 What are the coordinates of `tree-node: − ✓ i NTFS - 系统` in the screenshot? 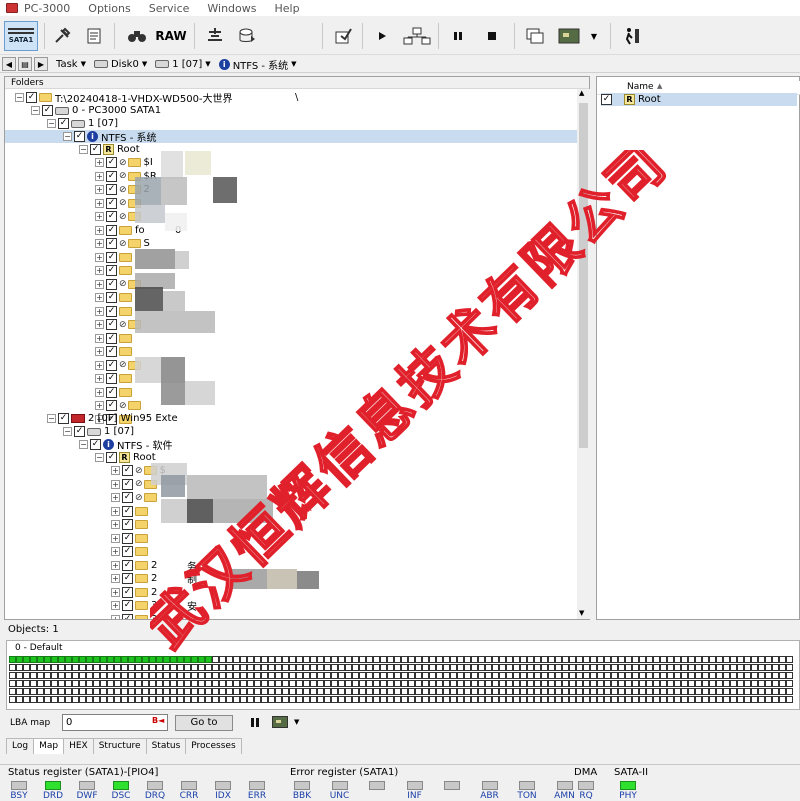 It's located at (291, 137).